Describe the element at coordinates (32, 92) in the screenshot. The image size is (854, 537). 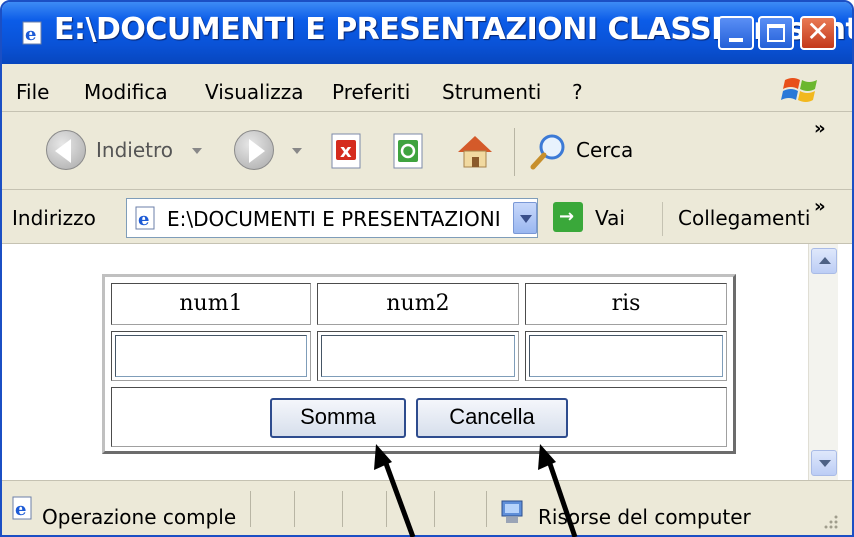
I see `menu-file: File` at that location.